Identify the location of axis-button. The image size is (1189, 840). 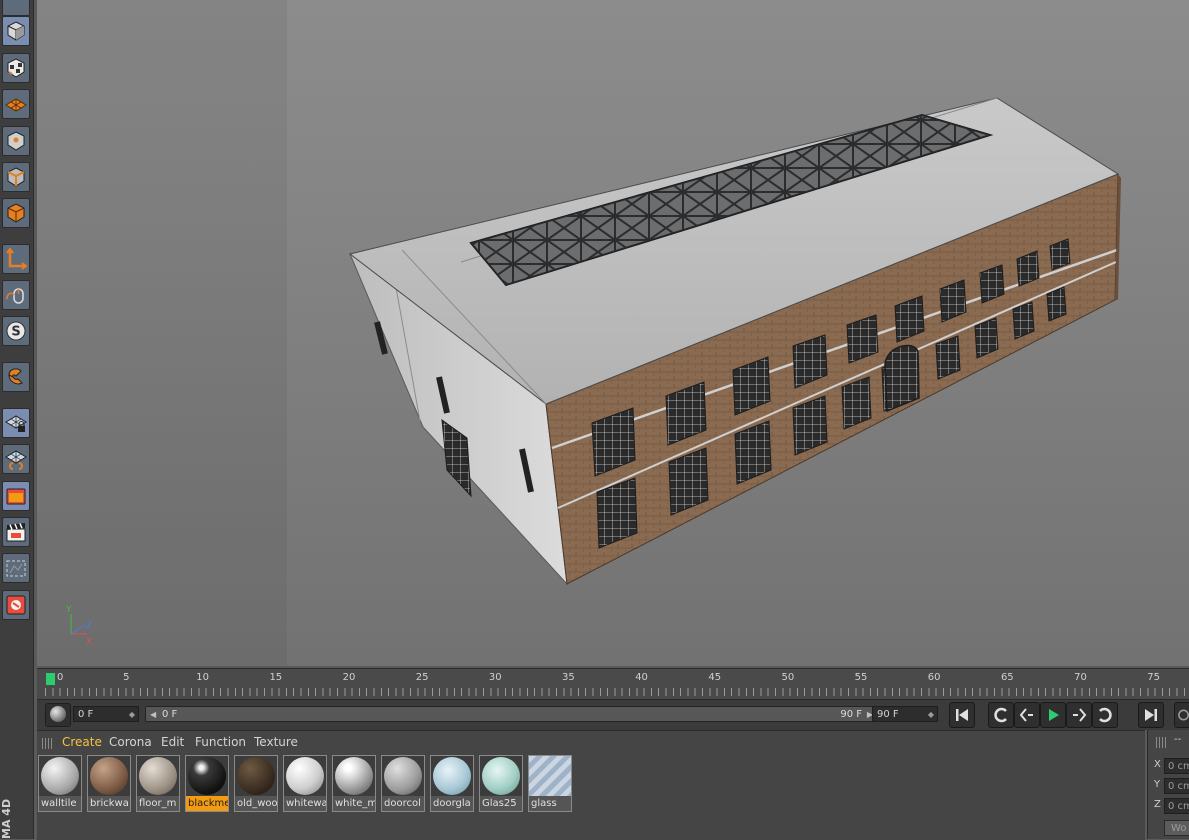
(16, 259).